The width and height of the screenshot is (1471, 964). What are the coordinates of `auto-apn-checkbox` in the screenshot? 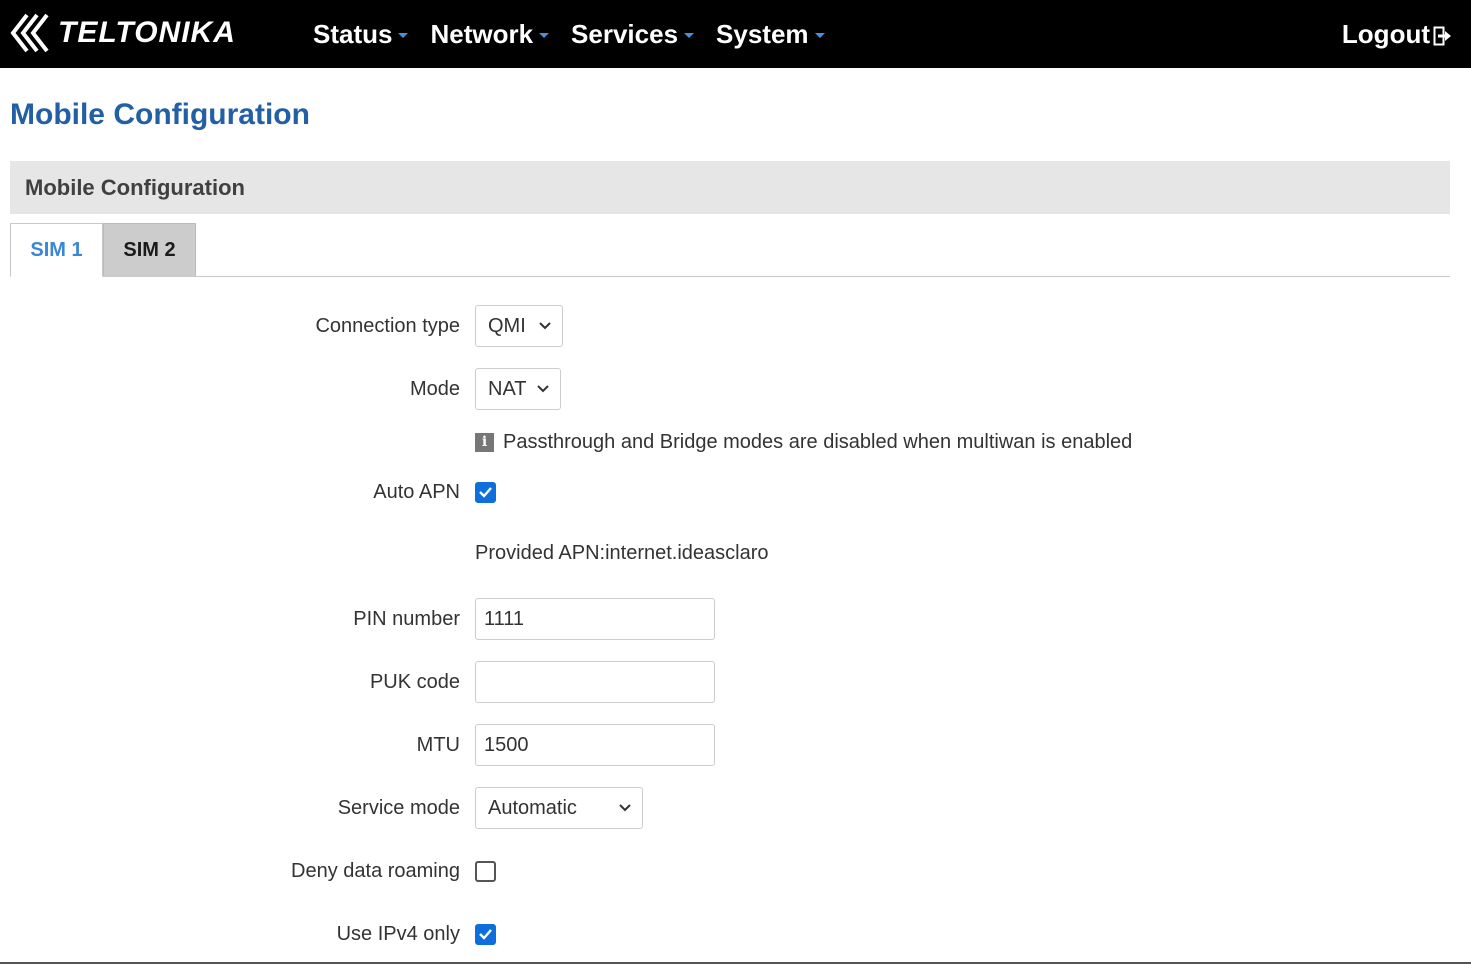 It's located at (485, 492).